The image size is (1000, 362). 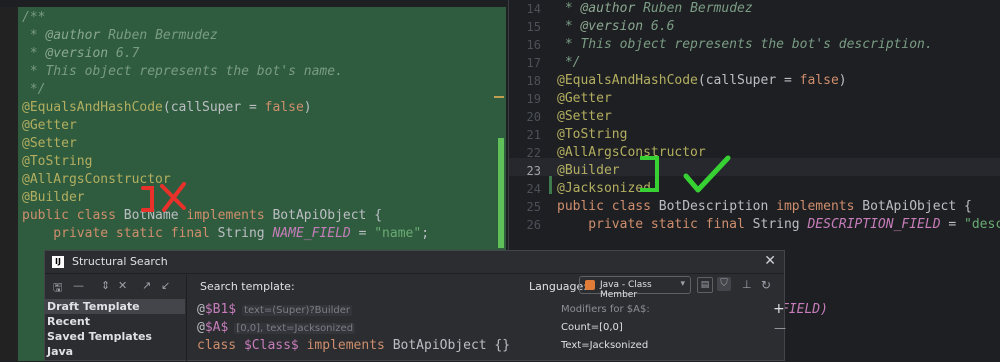 I want to click on gutter-change-marker, so click(x=550, y=185).